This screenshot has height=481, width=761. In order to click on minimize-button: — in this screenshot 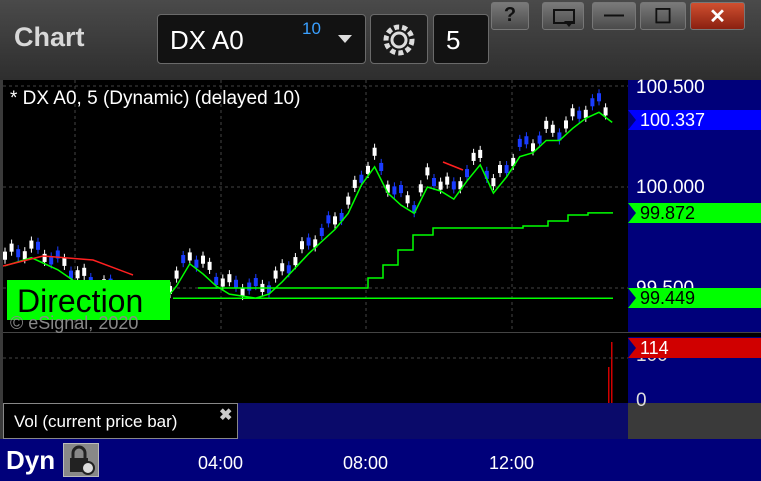, I will do `click(614, 16)`.